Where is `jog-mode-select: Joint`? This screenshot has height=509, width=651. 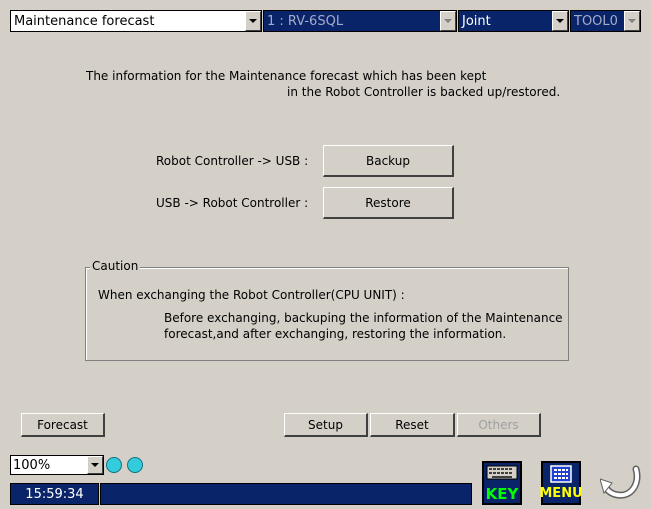 jog-mode-select: Joint is located at coordinates (513, 21).